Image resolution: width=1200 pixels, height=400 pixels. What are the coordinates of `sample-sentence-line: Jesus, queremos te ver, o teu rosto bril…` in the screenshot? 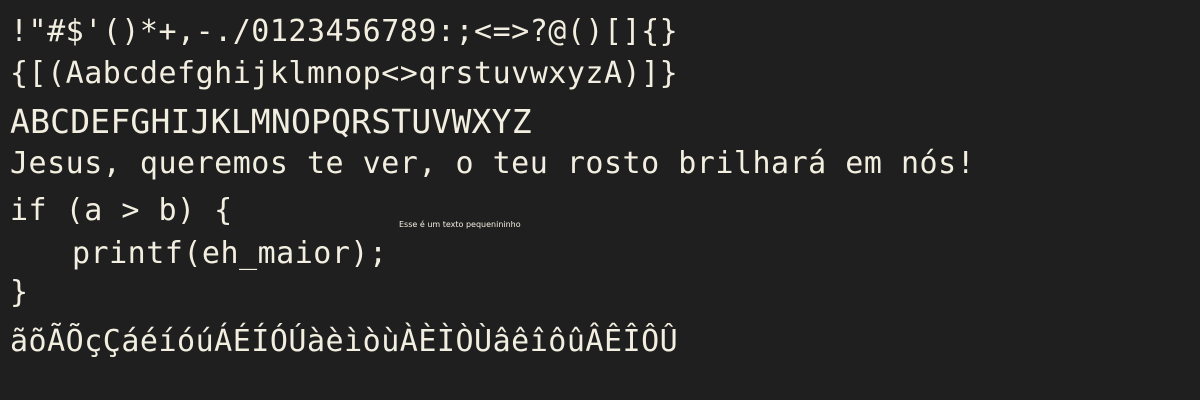 It's located at (493, 163).